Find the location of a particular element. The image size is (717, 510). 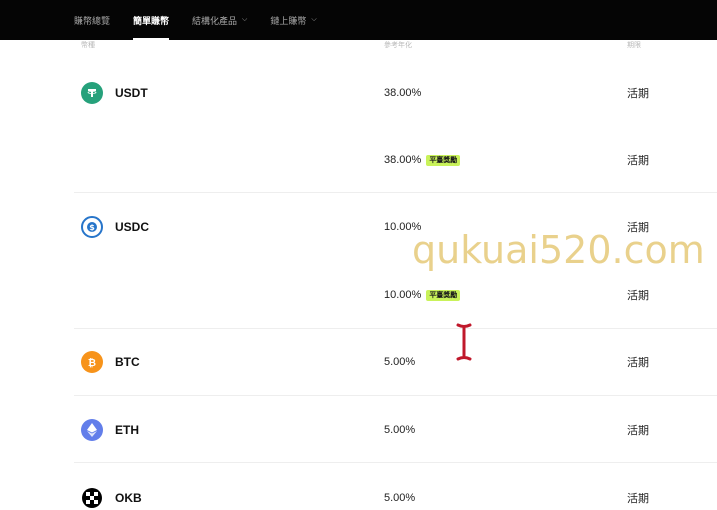

table-row: $ USDC 10.00% 活期 is located at coordinates (358, 227).